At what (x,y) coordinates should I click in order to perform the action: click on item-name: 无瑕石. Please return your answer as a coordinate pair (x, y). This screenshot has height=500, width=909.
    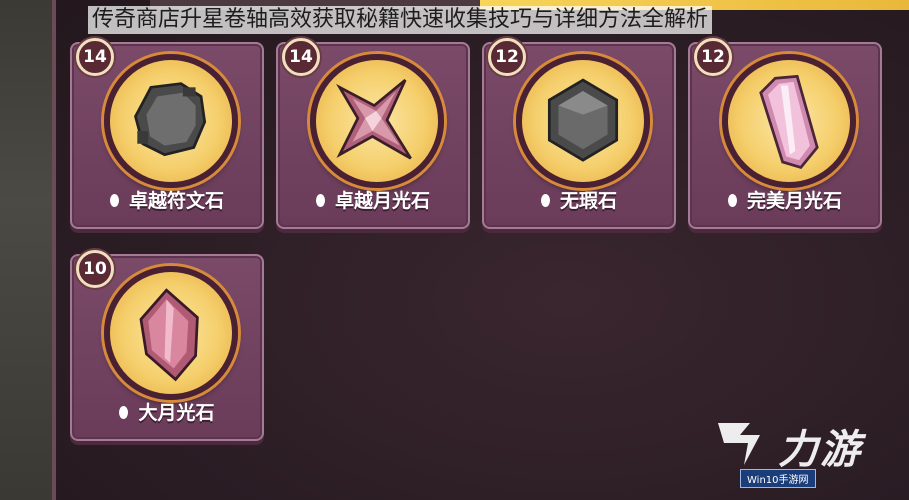
    Looking at the image, I should click on (579, 199).